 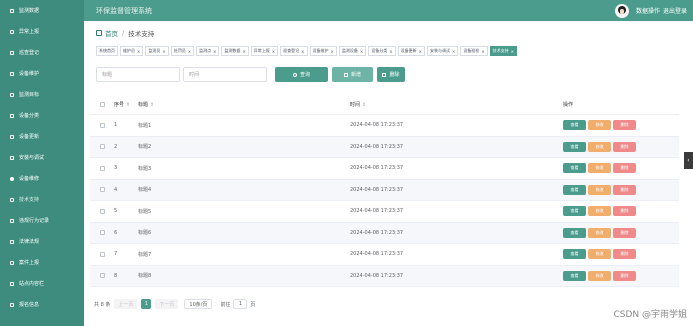 What do you see at coordinates (29, 53) in the screenshot?
I see `sidebar-item-label: 巡查登记` at bounding box center [29, 53].